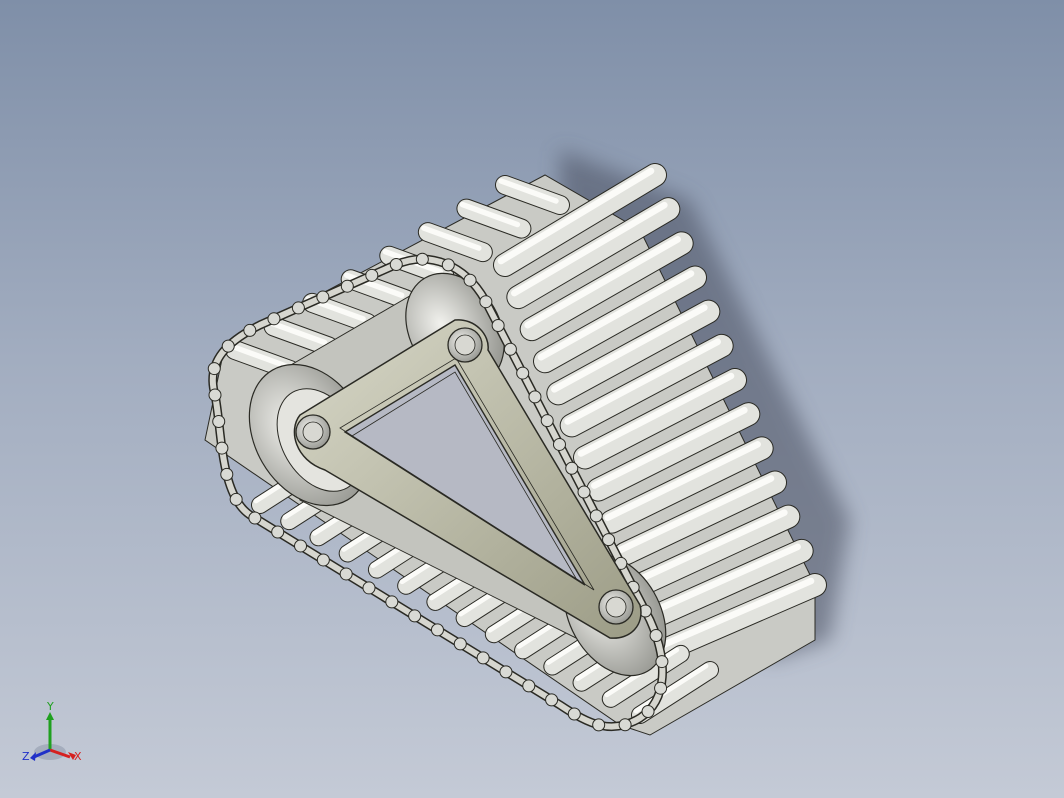 This screenshot has height=798, width=1064. What do you see at coordinates (50, 706) in the screenshot?
I see `y-axis-label: Y` at bounding box center [50, 706].